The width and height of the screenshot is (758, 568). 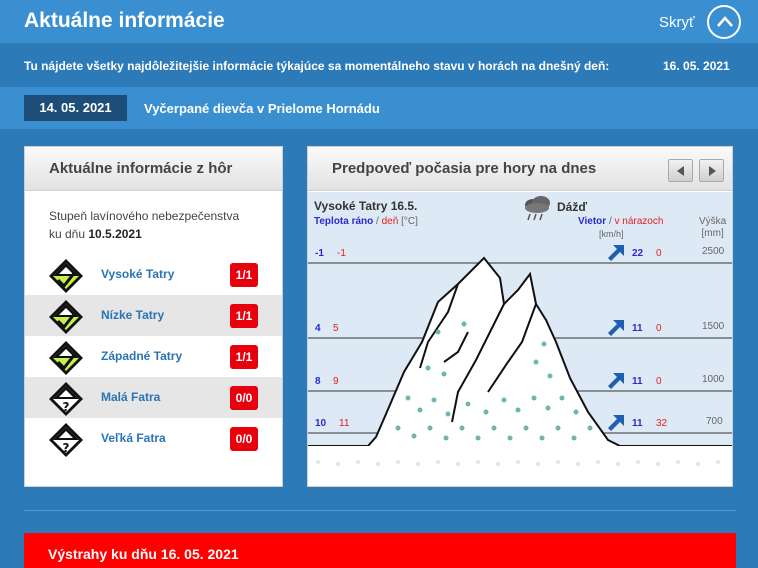 What do you see at coordinates (380, 510) in the screenshot?
I see `section-divider` at bounding box center [380, 510].